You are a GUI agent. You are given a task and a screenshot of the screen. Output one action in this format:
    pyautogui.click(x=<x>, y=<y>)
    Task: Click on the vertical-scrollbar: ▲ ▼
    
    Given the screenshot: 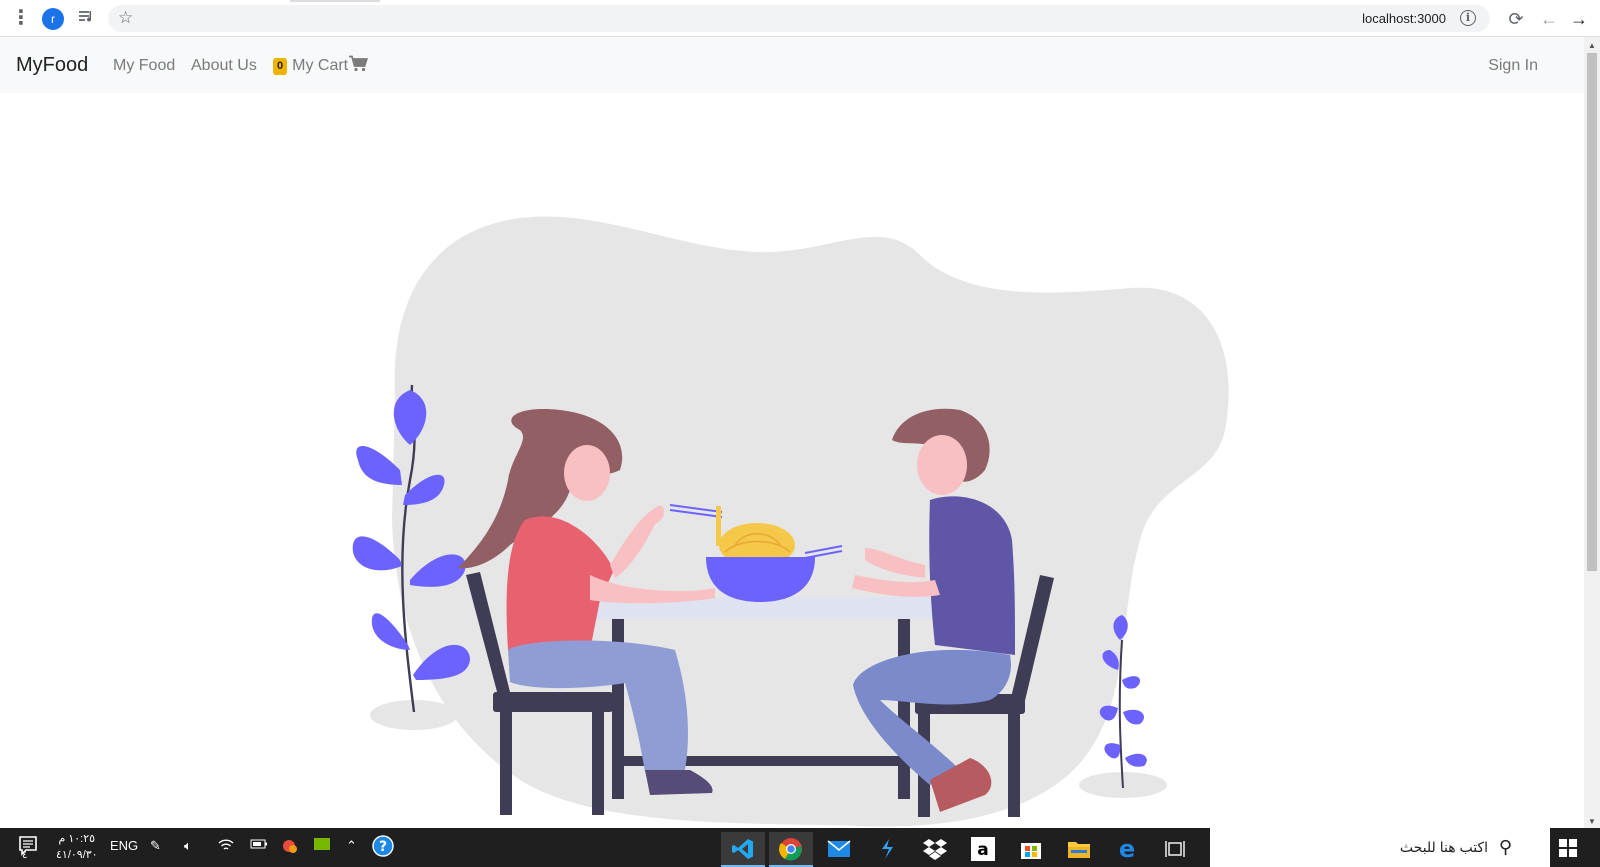 What is the action you would take?
    pyautogui.click(x=1592, y=432)
    